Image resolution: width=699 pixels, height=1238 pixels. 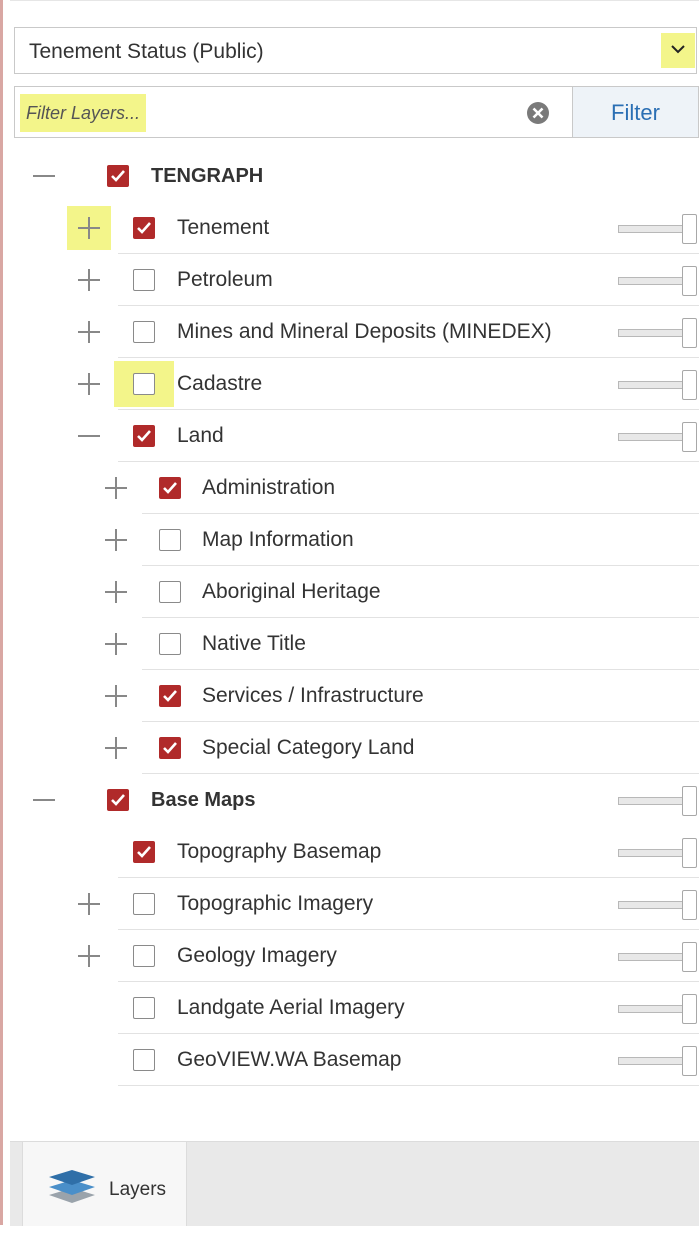 I want to click on filter-button: Filter, so click(x=636, y=112).